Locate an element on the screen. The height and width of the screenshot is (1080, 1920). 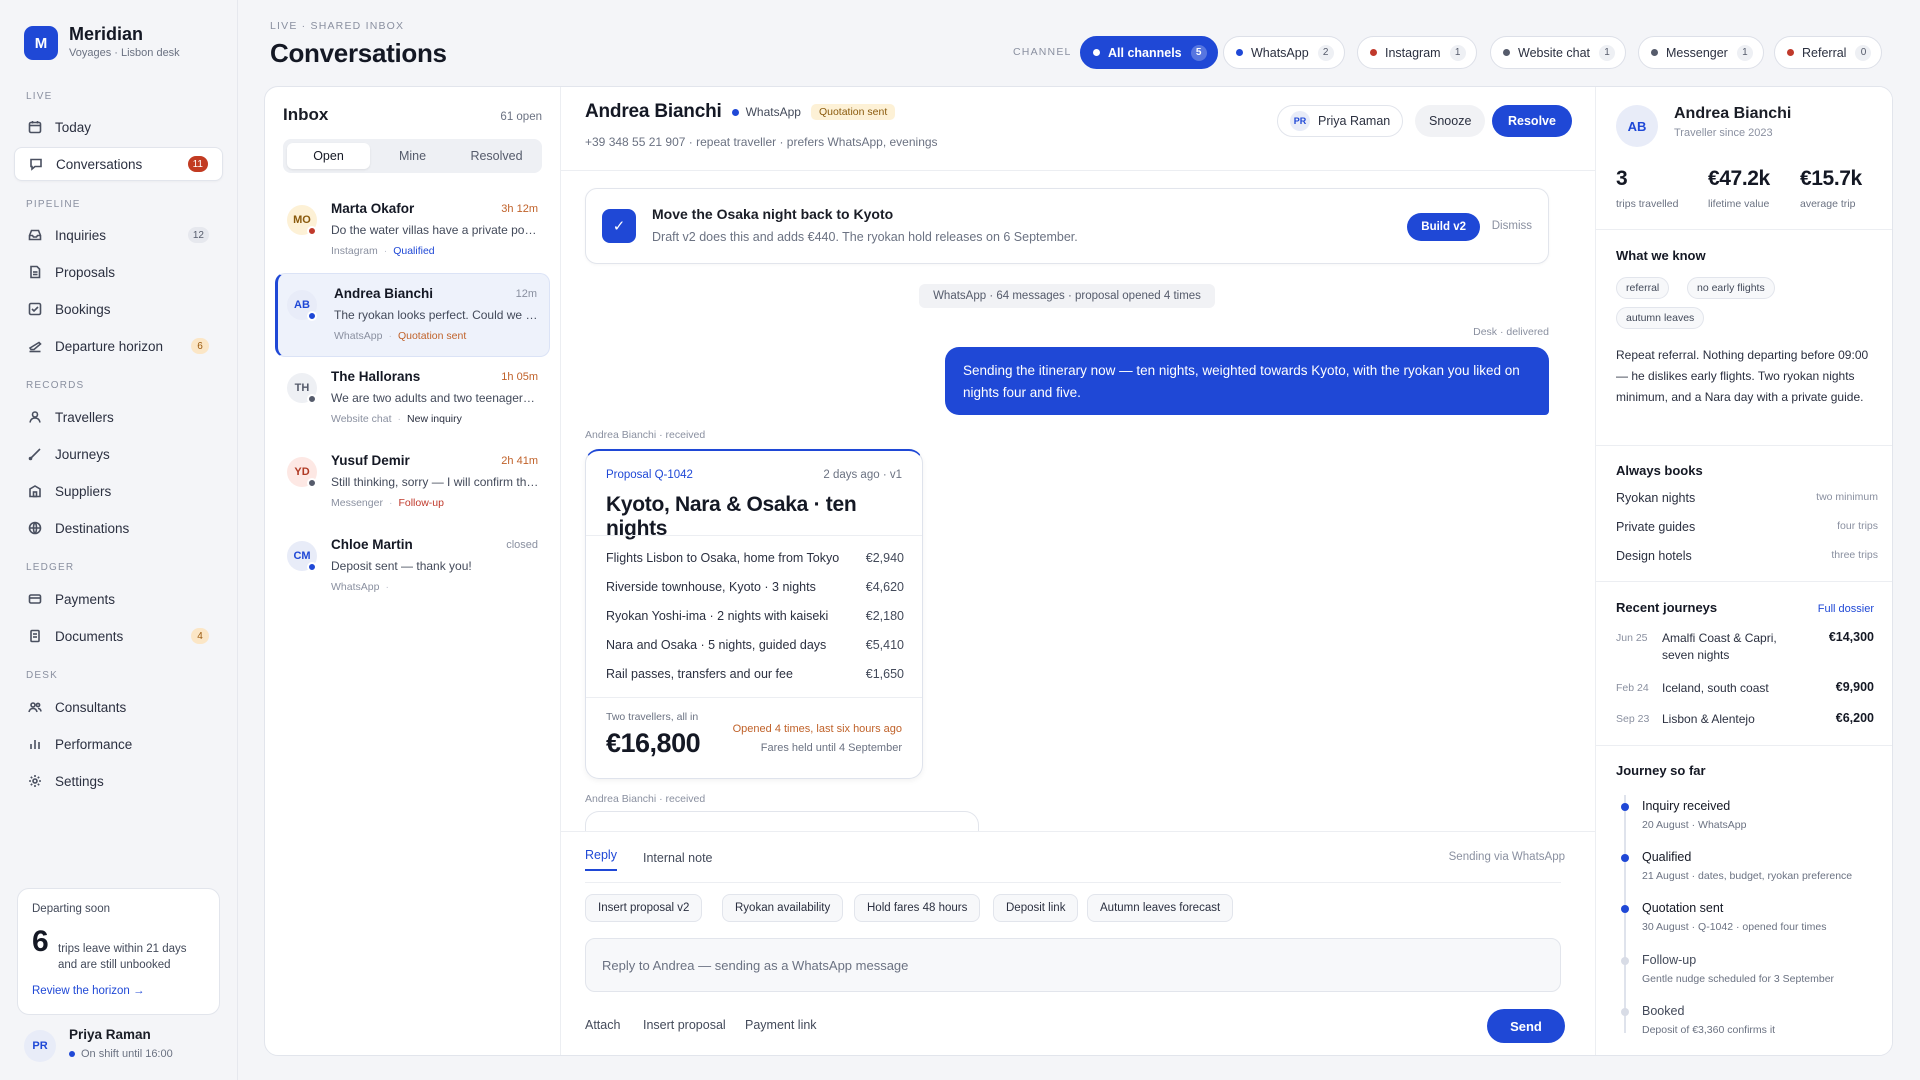
line-amount: €2,940 is located at coordinates (884, 558).